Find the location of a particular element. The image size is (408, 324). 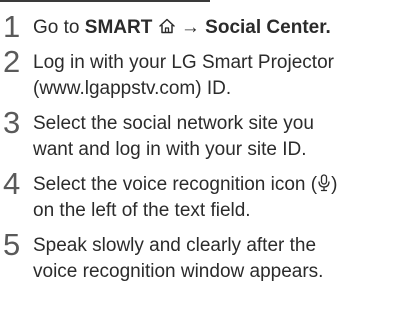

step-number: 1 is located at coordinates (12, 26).